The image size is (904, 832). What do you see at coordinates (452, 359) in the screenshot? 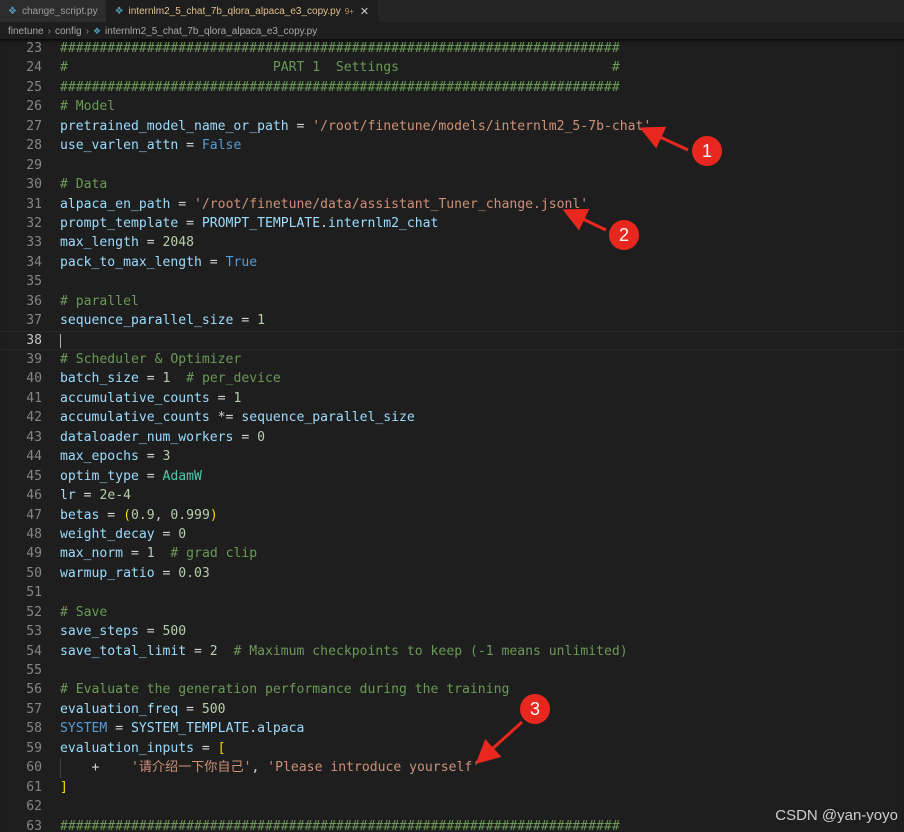
I see `code-line: 39 # Scheduler & Optimizer` at bounding box center [452, 359].